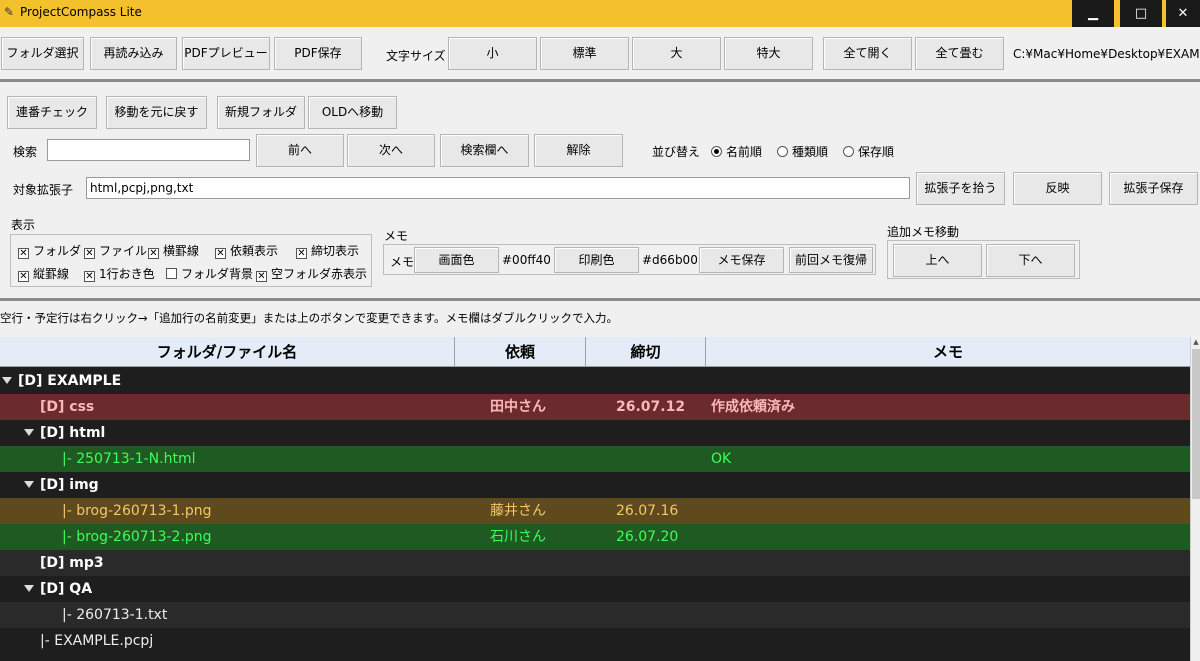 The image size is (1200, 661). I want to click on scroll-up-icon: ▲, so click(1196, 342).